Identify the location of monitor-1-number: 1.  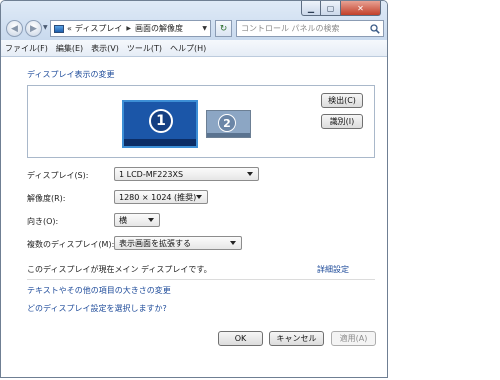
(161, 121).